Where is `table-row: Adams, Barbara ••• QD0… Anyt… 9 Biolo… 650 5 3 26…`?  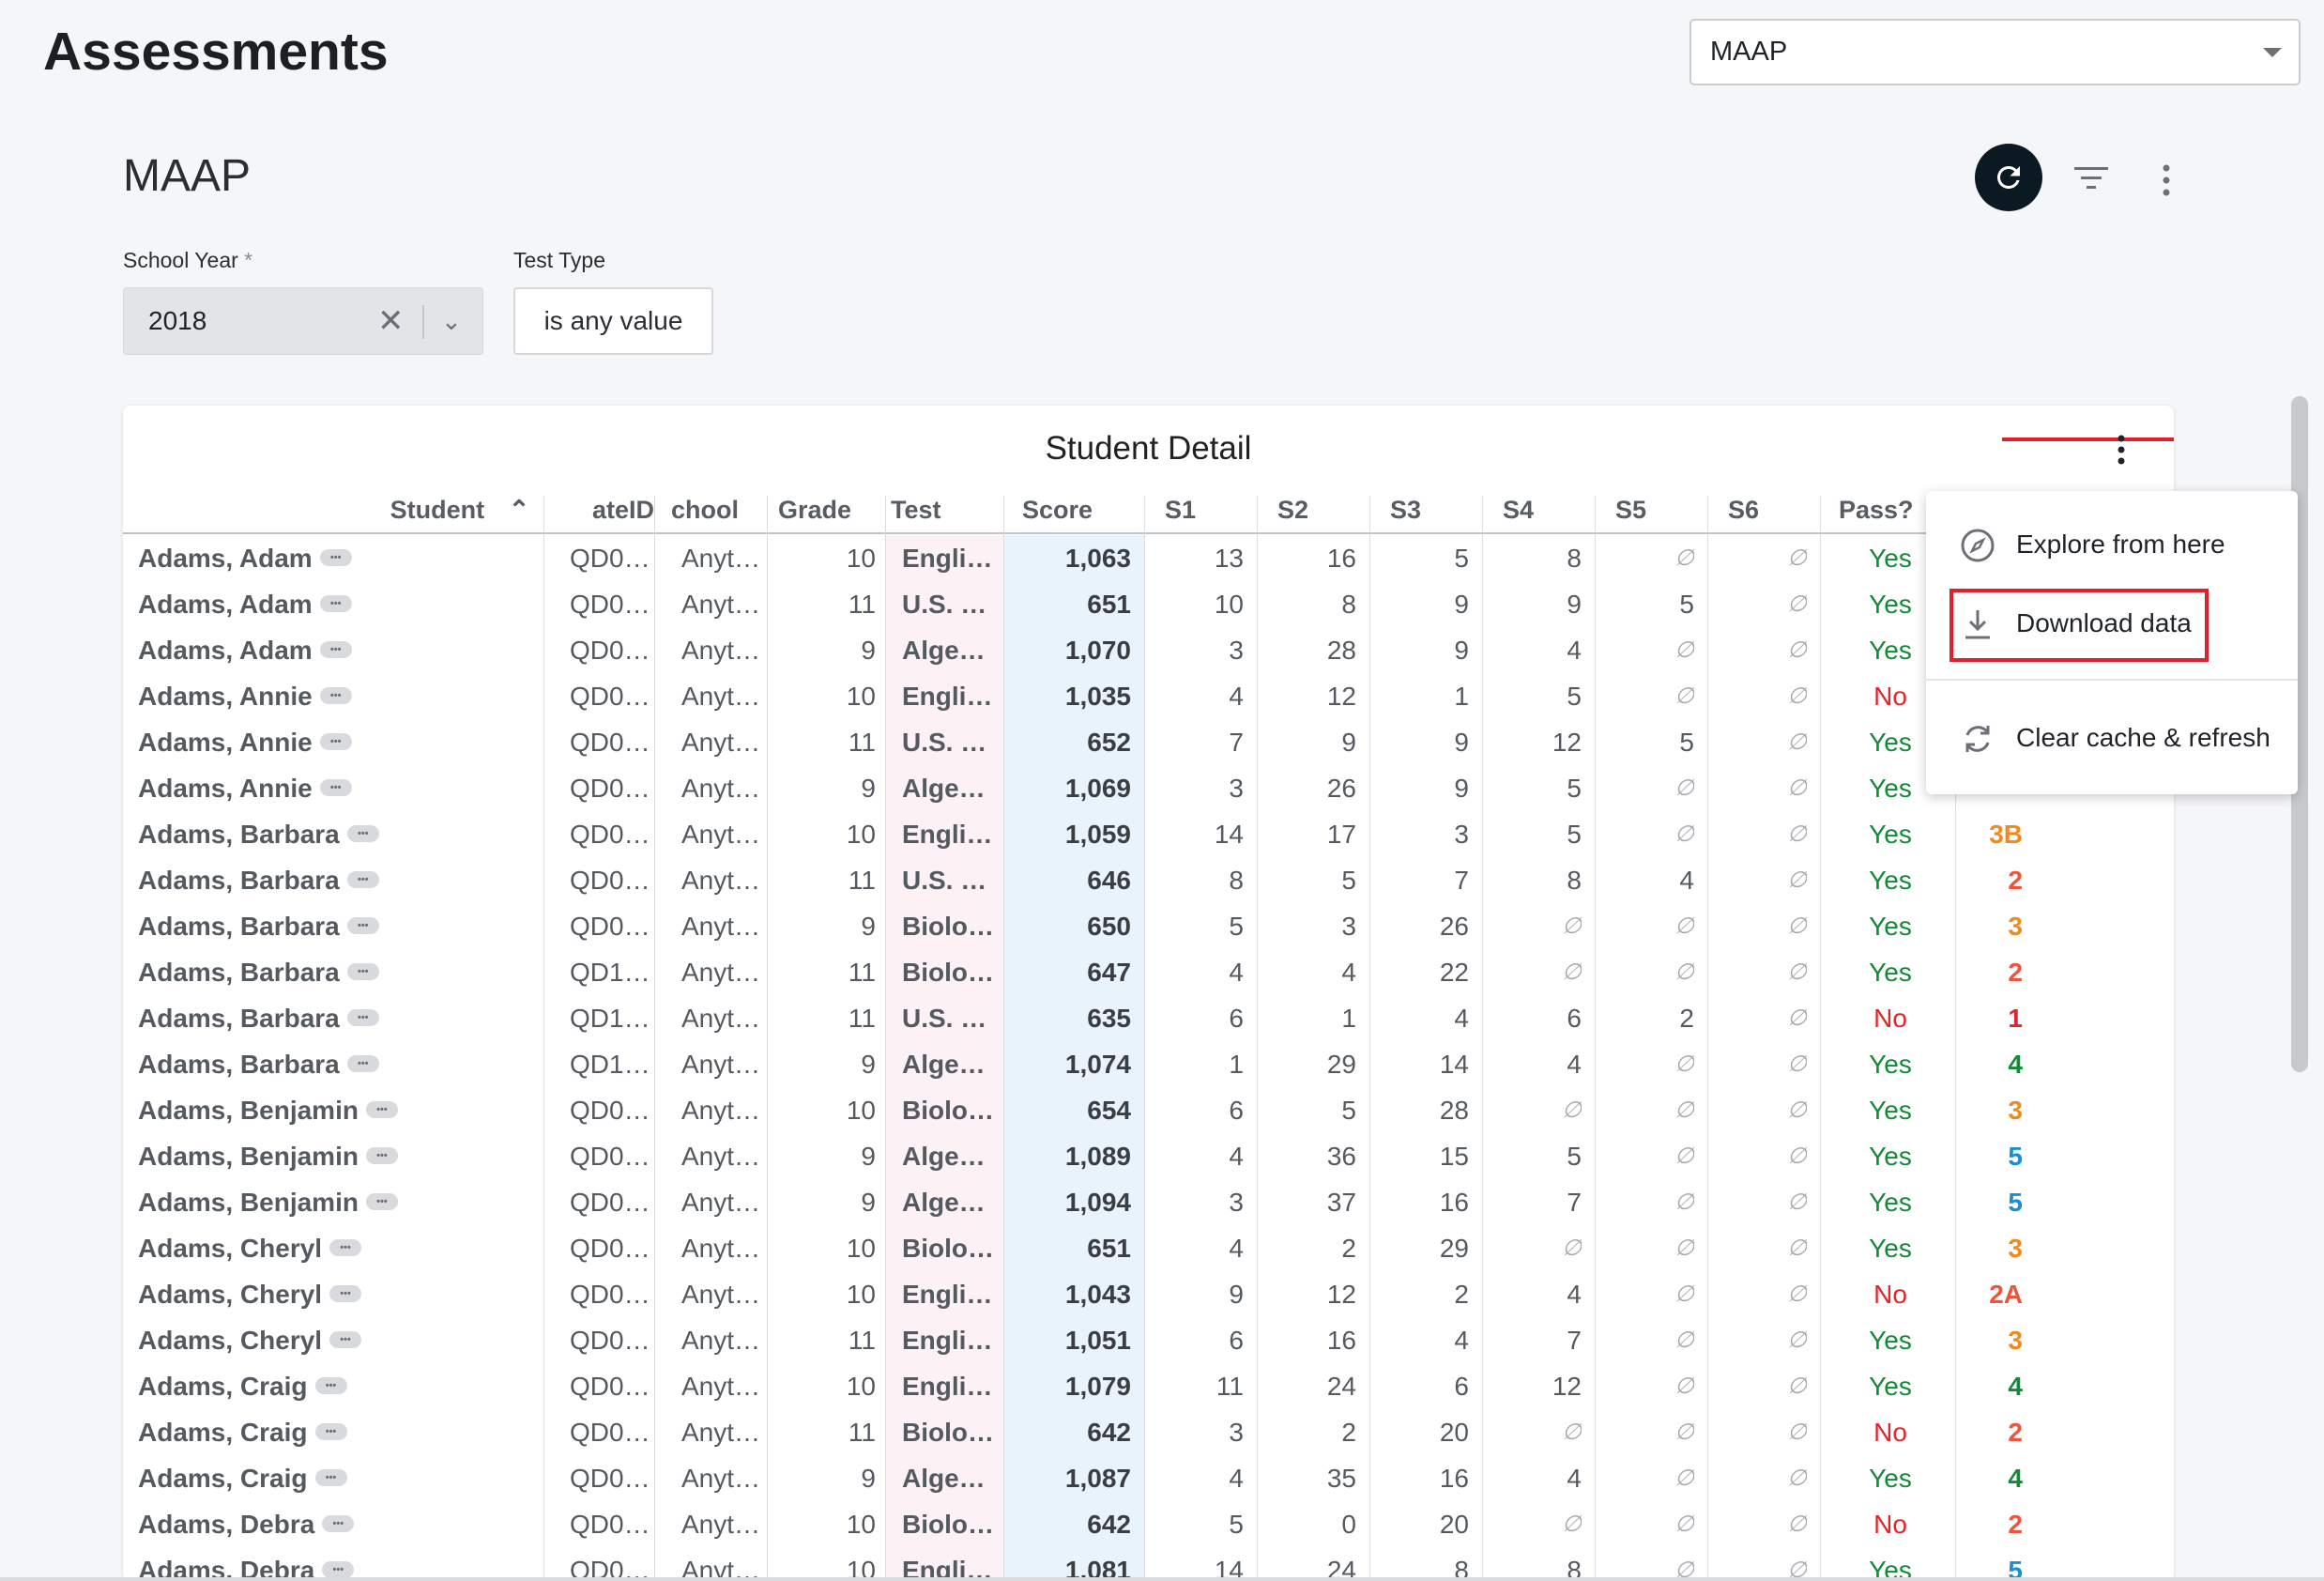
table-row: Adams, Barbara ••• QD0… Anyt… 9 Biolo… 650 5 3 26… is located at coordinates (1148, 926).